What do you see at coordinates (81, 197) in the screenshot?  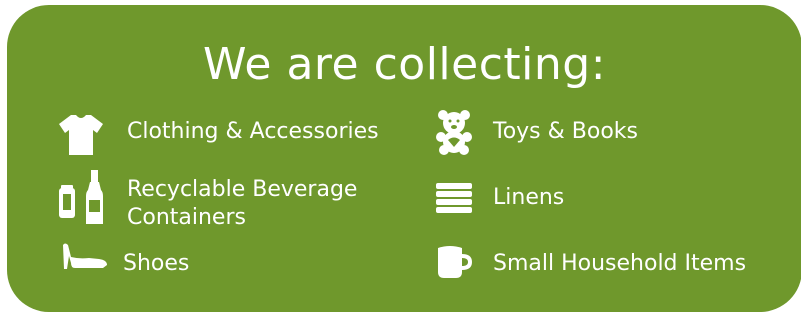 I see `can-bottle-icon` at bounding box center [81, 197].